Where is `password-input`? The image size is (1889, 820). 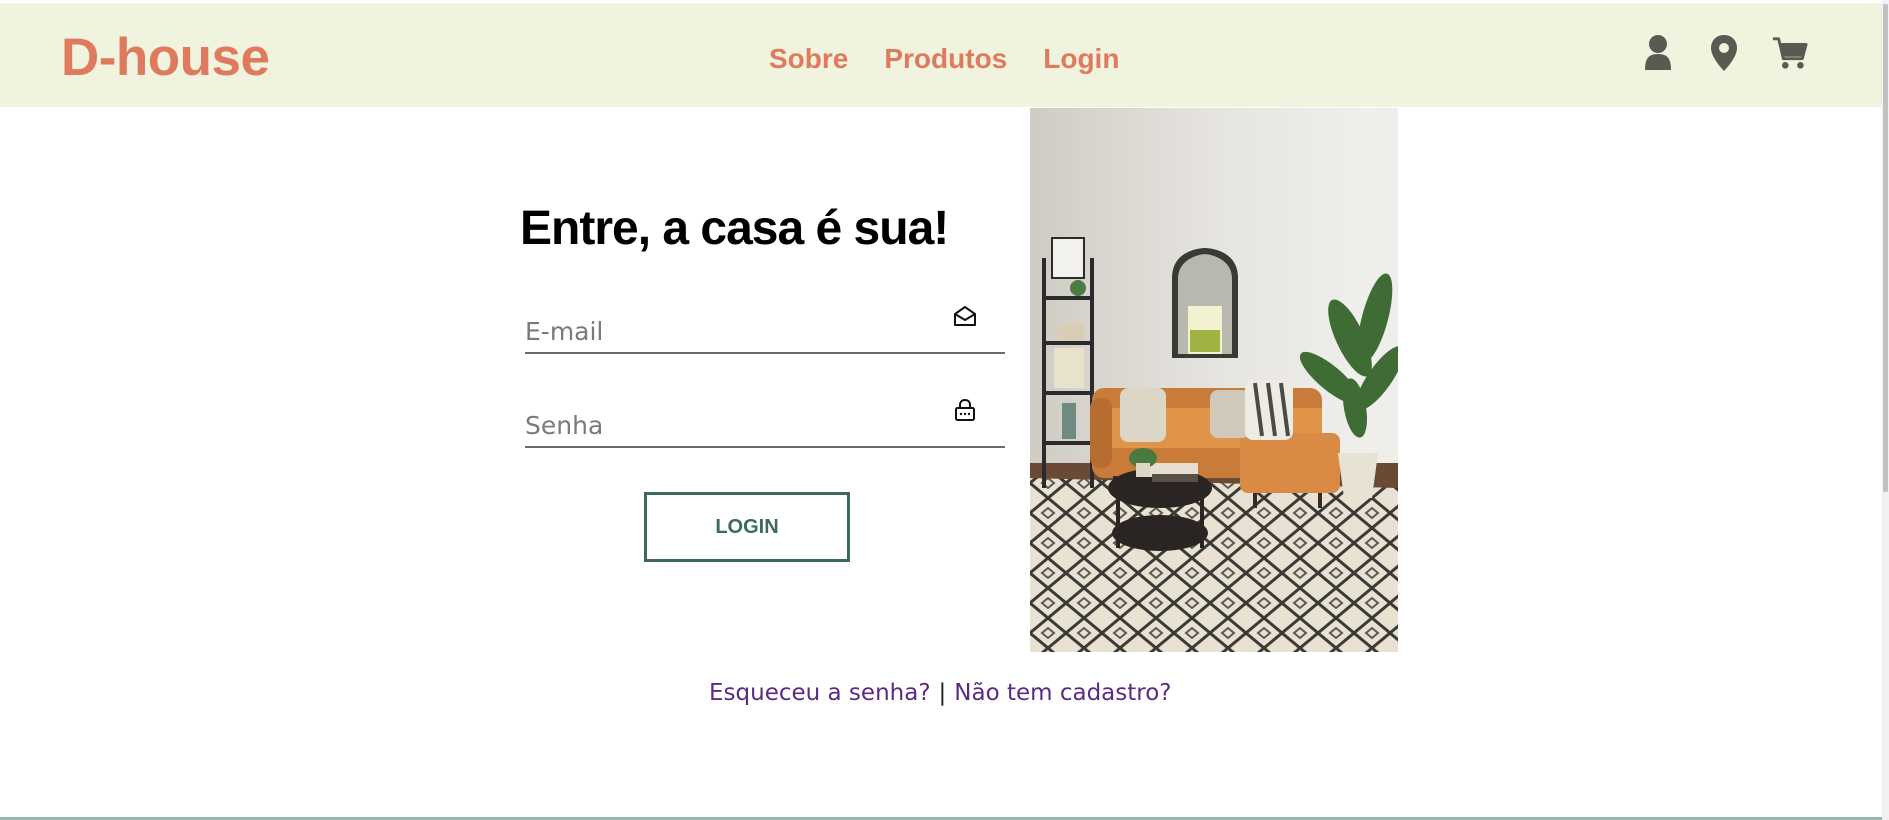 password-input is located at coordinates (735, 425).